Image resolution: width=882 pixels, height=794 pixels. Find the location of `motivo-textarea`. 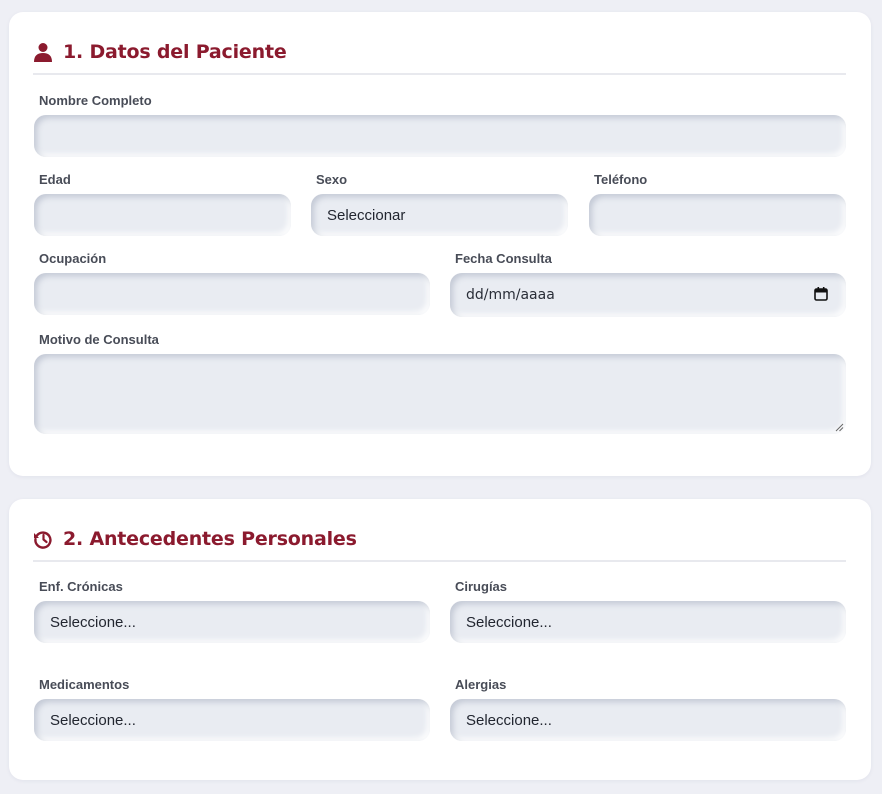

motivo-textarea is located at coordinates (440, 394).